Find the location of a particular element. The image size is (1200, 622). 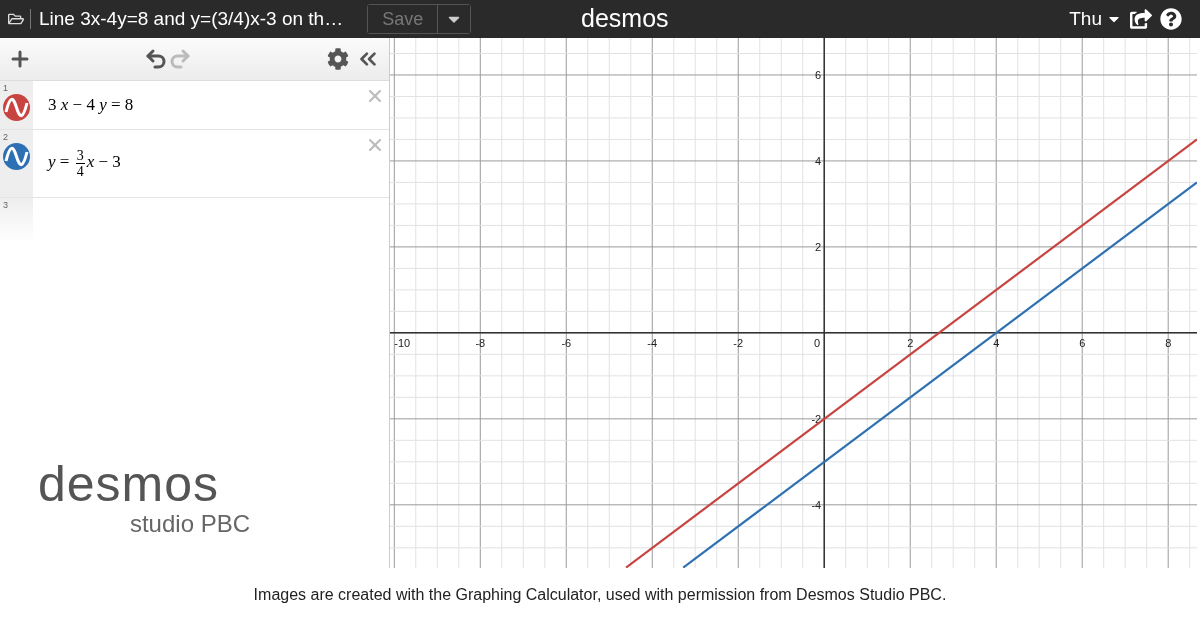

row-number: 1 is located at coordinates (5, 88).